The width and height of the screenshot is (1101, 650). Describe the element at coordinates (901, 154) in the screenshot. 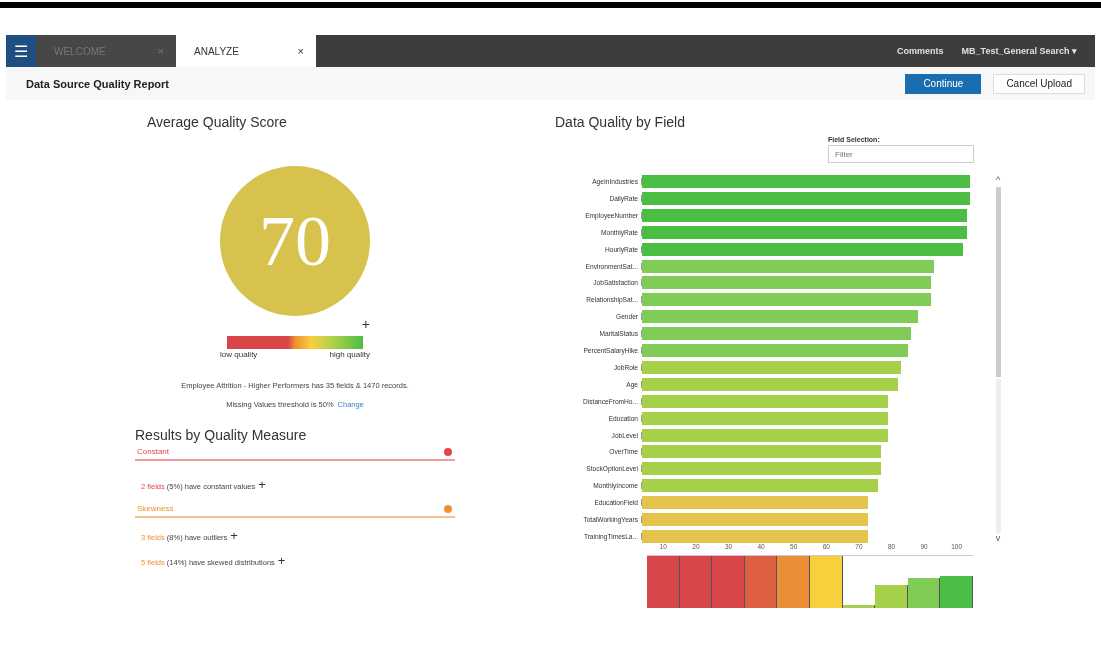

I see `filter-field: Filter` at that location.